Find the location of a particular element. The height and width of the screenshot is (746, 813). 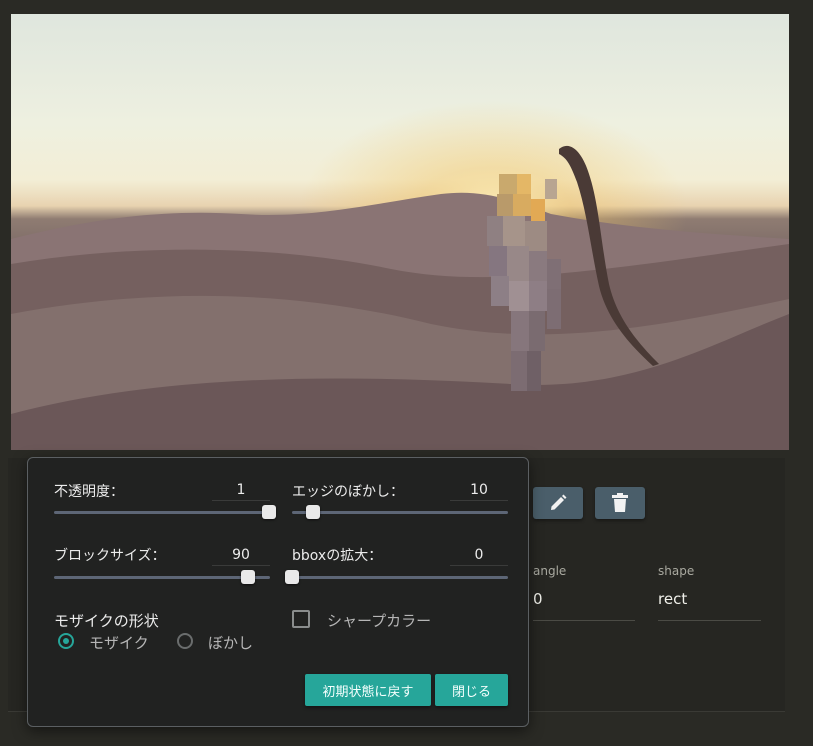

shape-input: rect is located at coordinates (672, 599).